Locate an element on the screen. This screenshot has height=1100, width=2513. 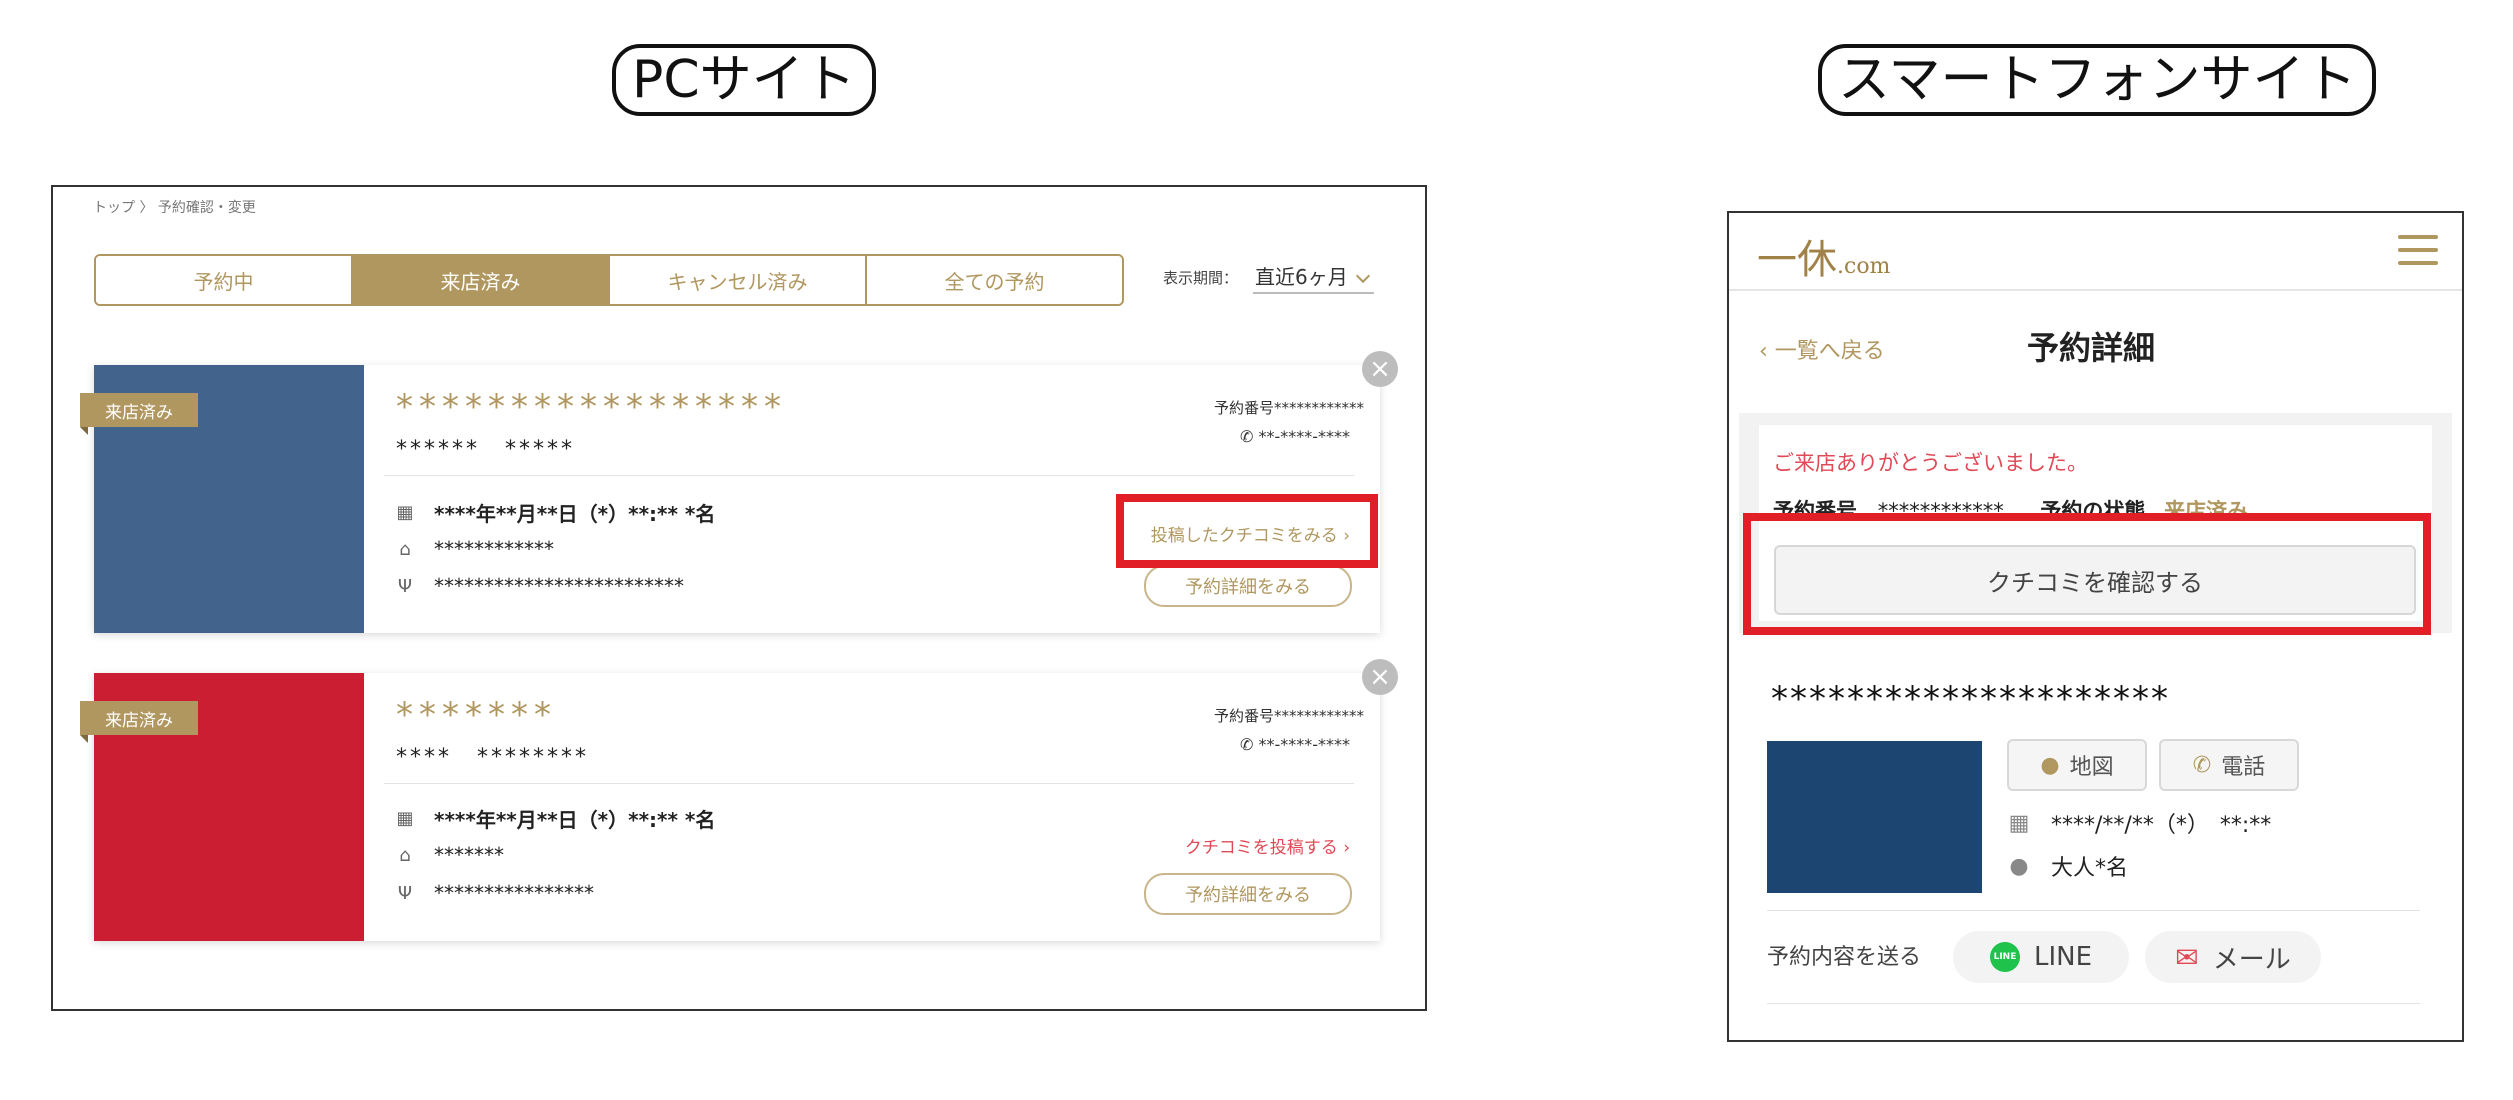
restaurant-name: ********************* is located at coordinates (1970, 699).